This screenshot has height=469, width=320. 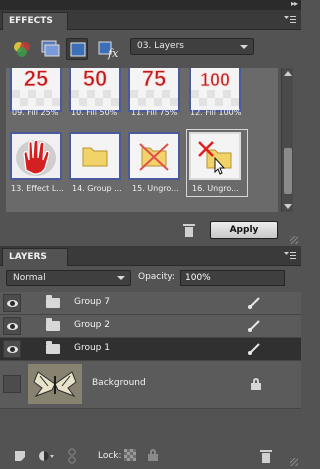 What do you see at coordinates (112, 53) in the screenshot?
I see `svg-text: fx` at bounding box center [112, 53].